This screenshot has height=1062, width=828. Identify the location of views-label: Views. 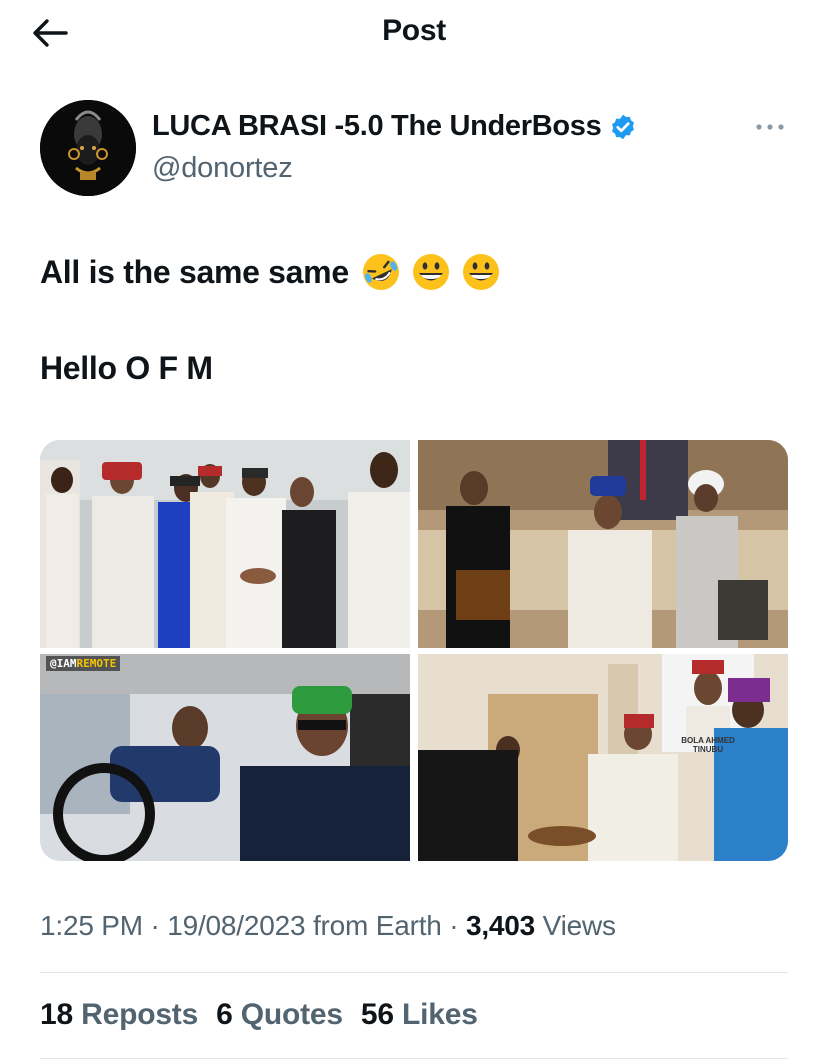
(579, 925).